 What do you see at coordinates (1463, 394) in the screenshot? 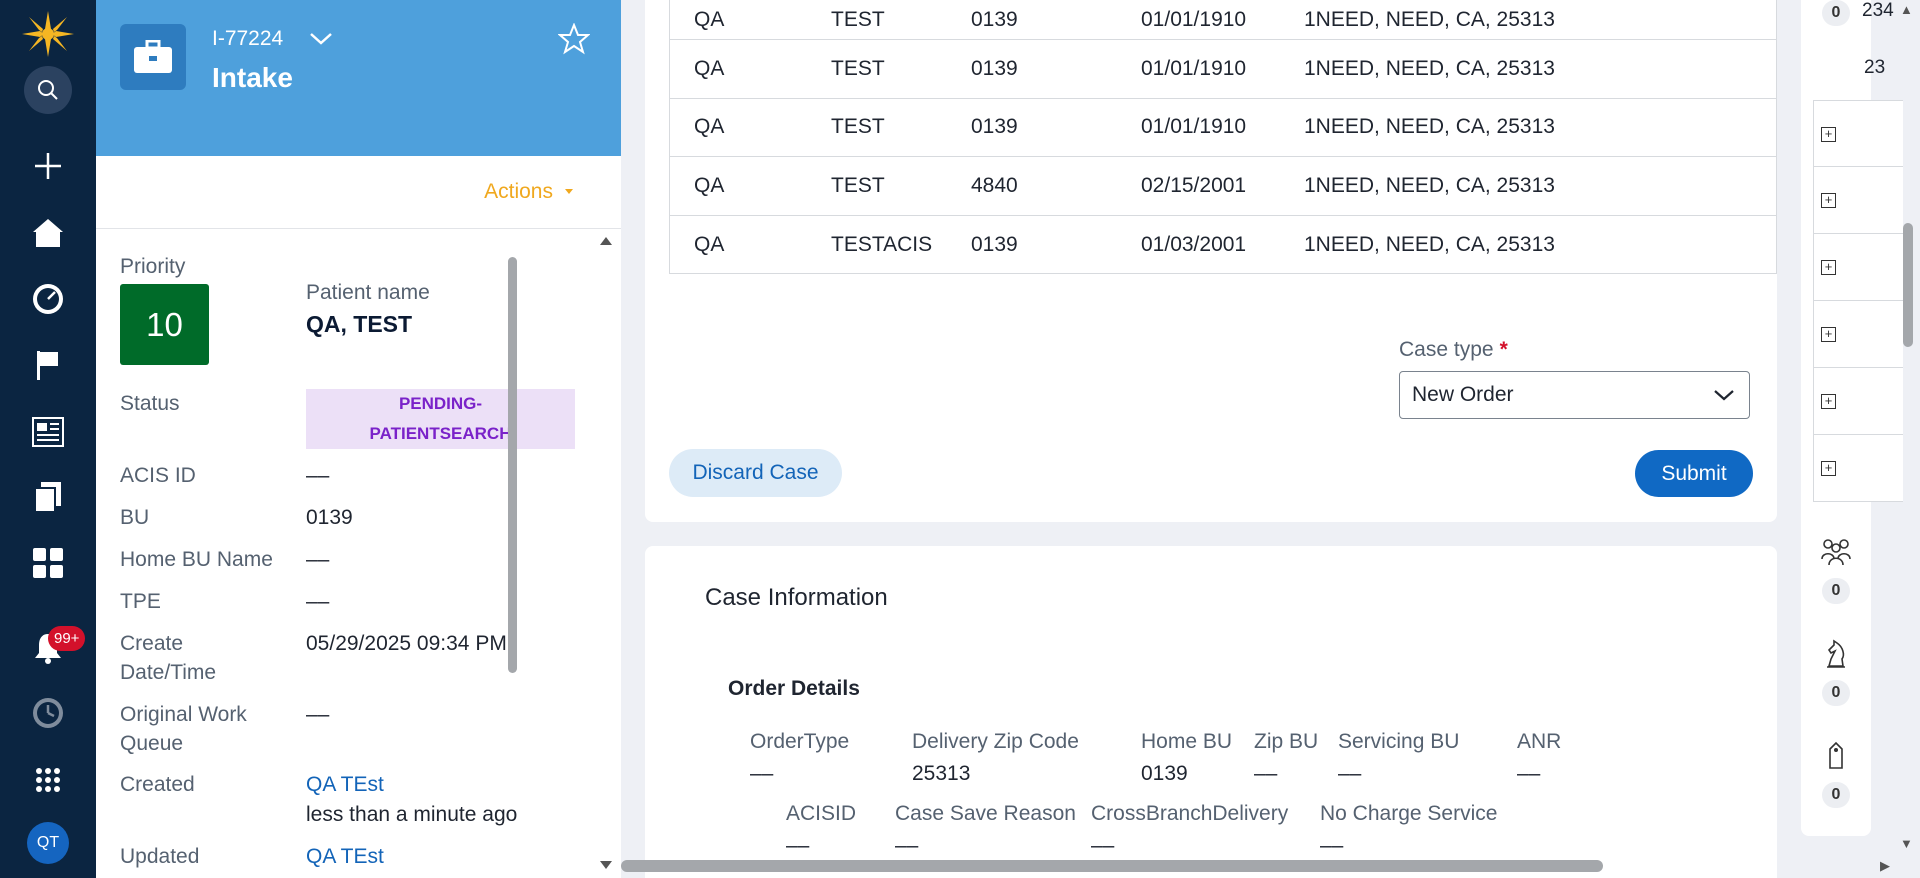
I see `case-type-value: New Order` at bounding box center [1463, 394].